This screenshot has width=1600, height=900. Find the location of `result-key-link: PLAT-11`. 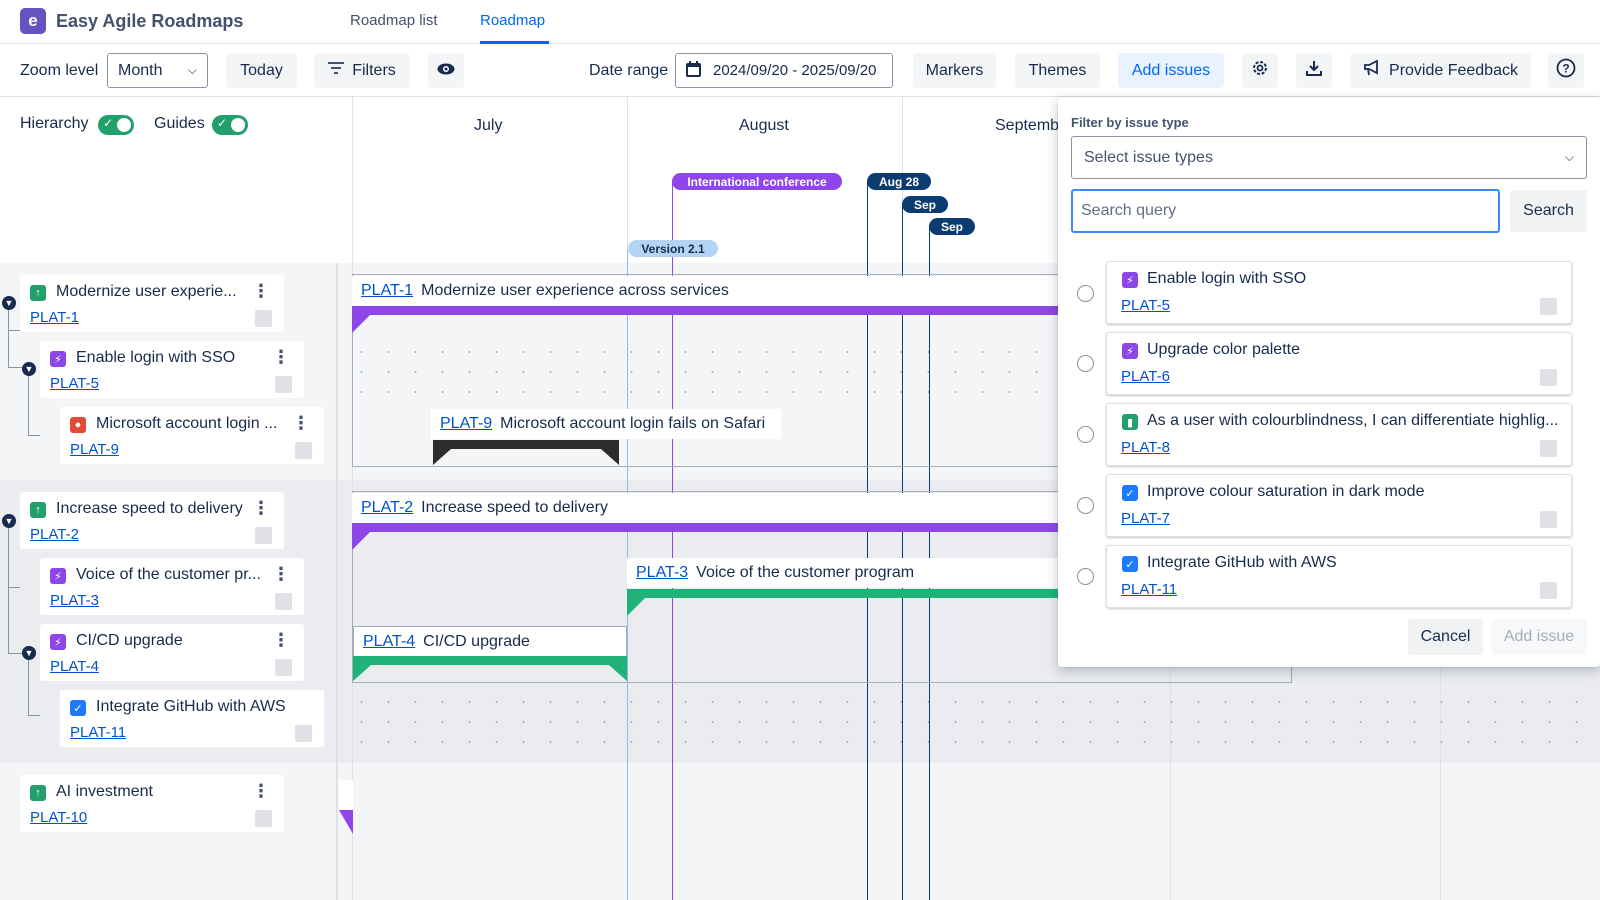

result-key-link: PLAT-11 is located at coordinates (1149, 589).